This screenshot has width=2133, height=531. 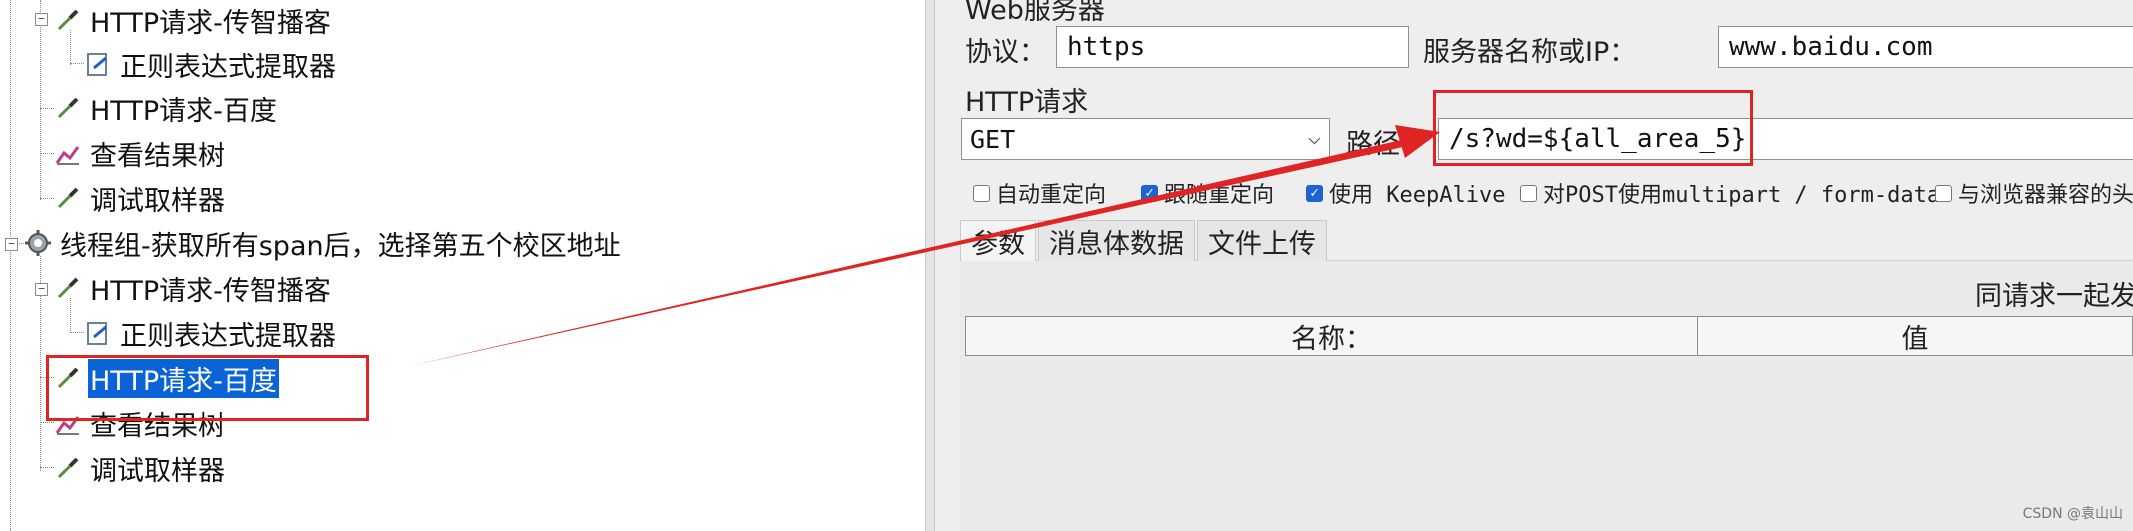 I want to click on checkbox-label: 对POST使用multipart / form-data, so click(x=1742, y=195).